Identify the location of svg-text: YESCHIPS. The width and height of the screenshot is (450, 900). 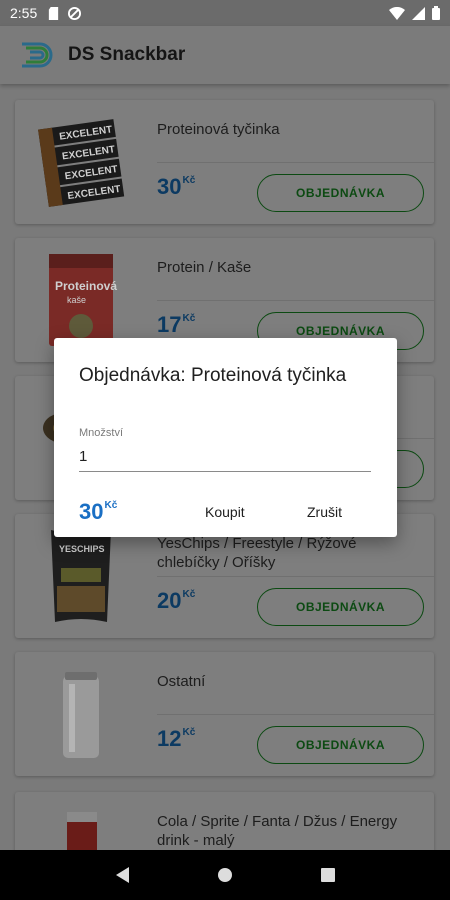
(82, 549).